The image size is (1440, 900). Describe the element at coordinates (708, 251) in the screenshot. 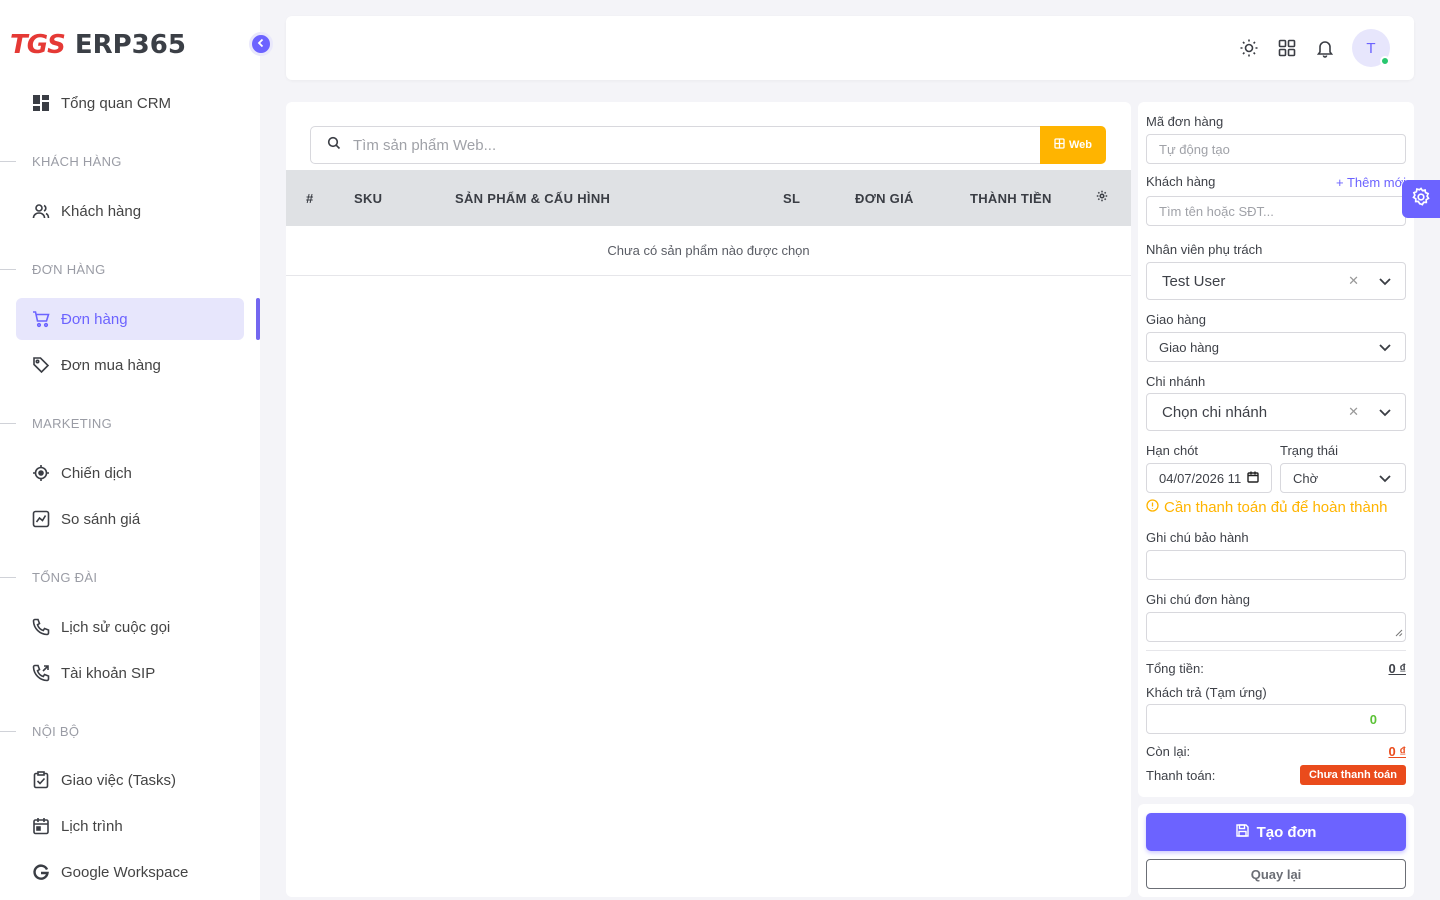

I see `table-empty-row: Chưa có sản phẩm nào được chọn` at that location.